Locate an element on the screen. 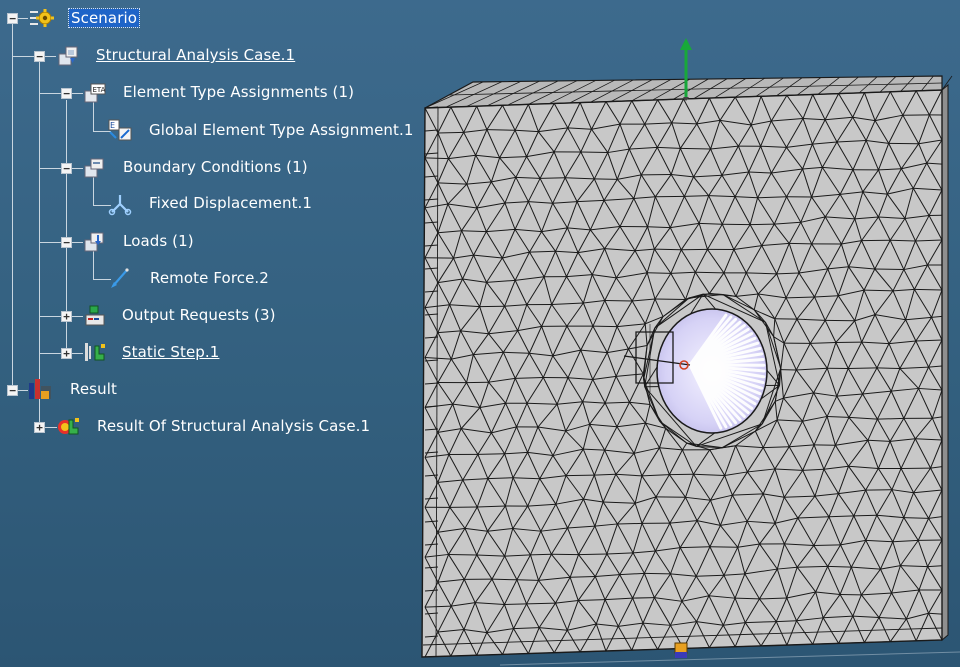 Image resolution: width=960 pixels, height=667 pixels. compass-icon is located at coordinates (681, 650).